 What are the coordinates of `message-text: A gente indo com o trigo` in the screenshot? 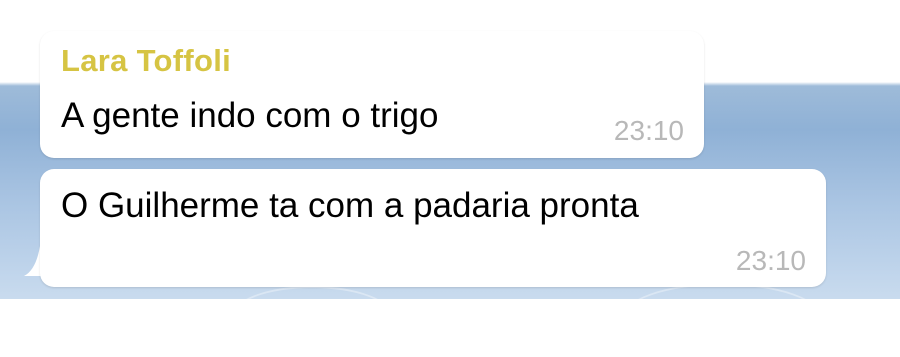 It's located at (250, 115).